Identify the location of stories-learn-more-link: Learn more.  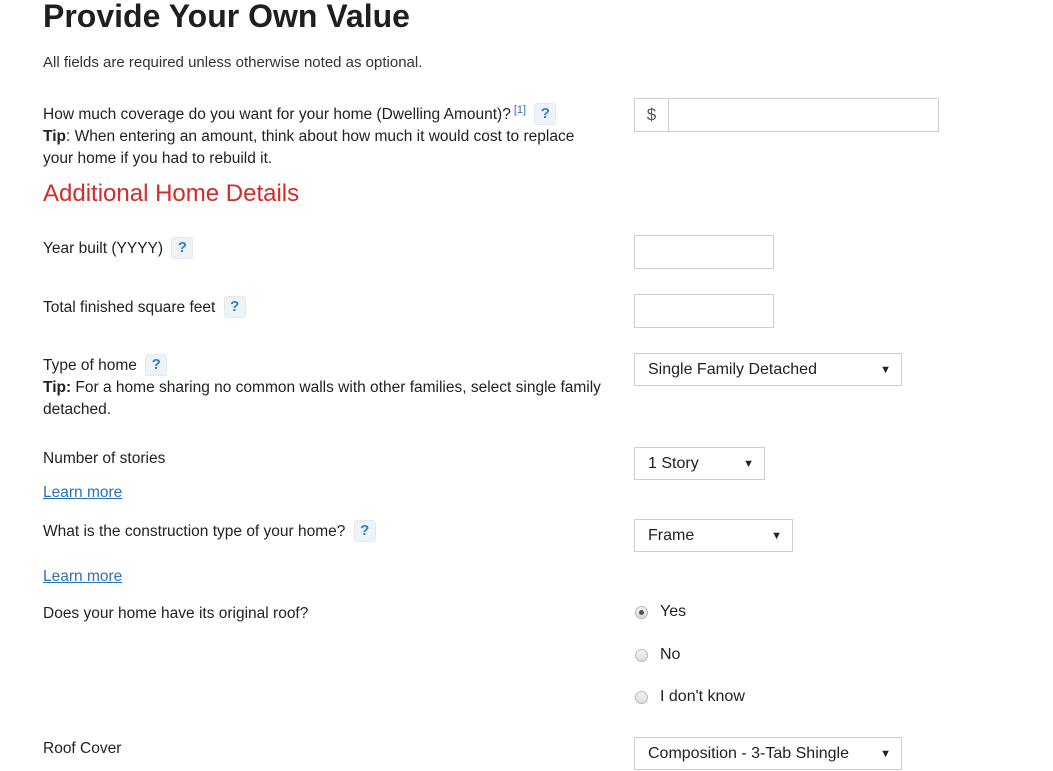
(82, 493).